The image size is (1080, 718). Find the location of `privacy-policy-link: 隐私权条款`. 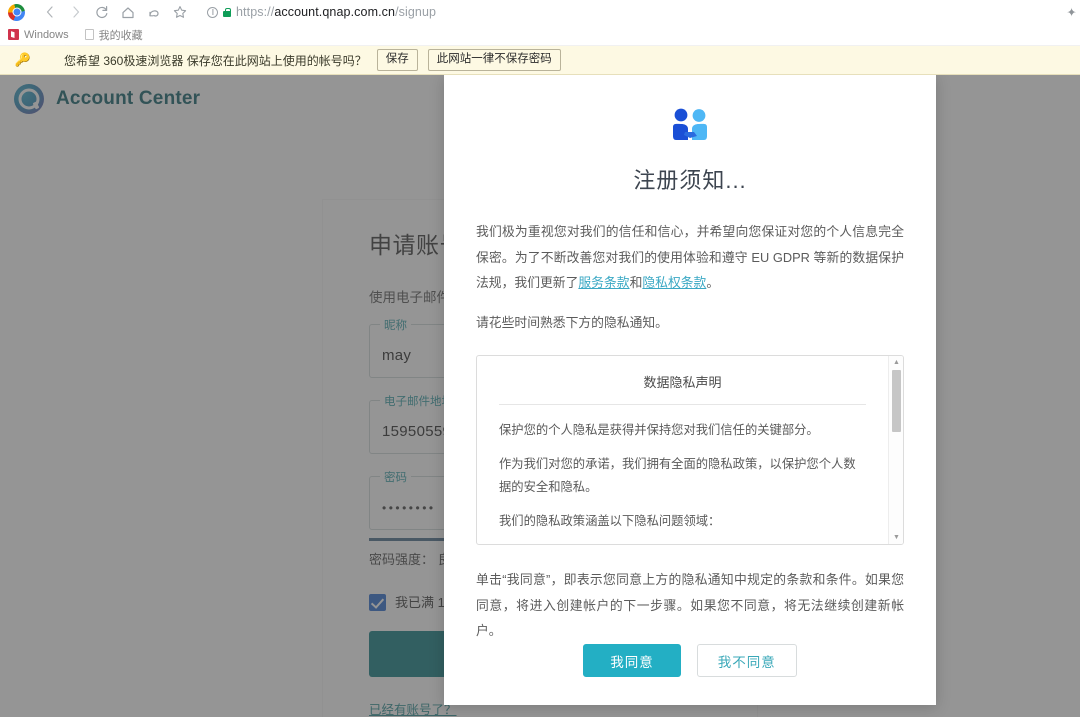

privacy-policy-link: 隐私权条款 is located at coordinates (674, 282).